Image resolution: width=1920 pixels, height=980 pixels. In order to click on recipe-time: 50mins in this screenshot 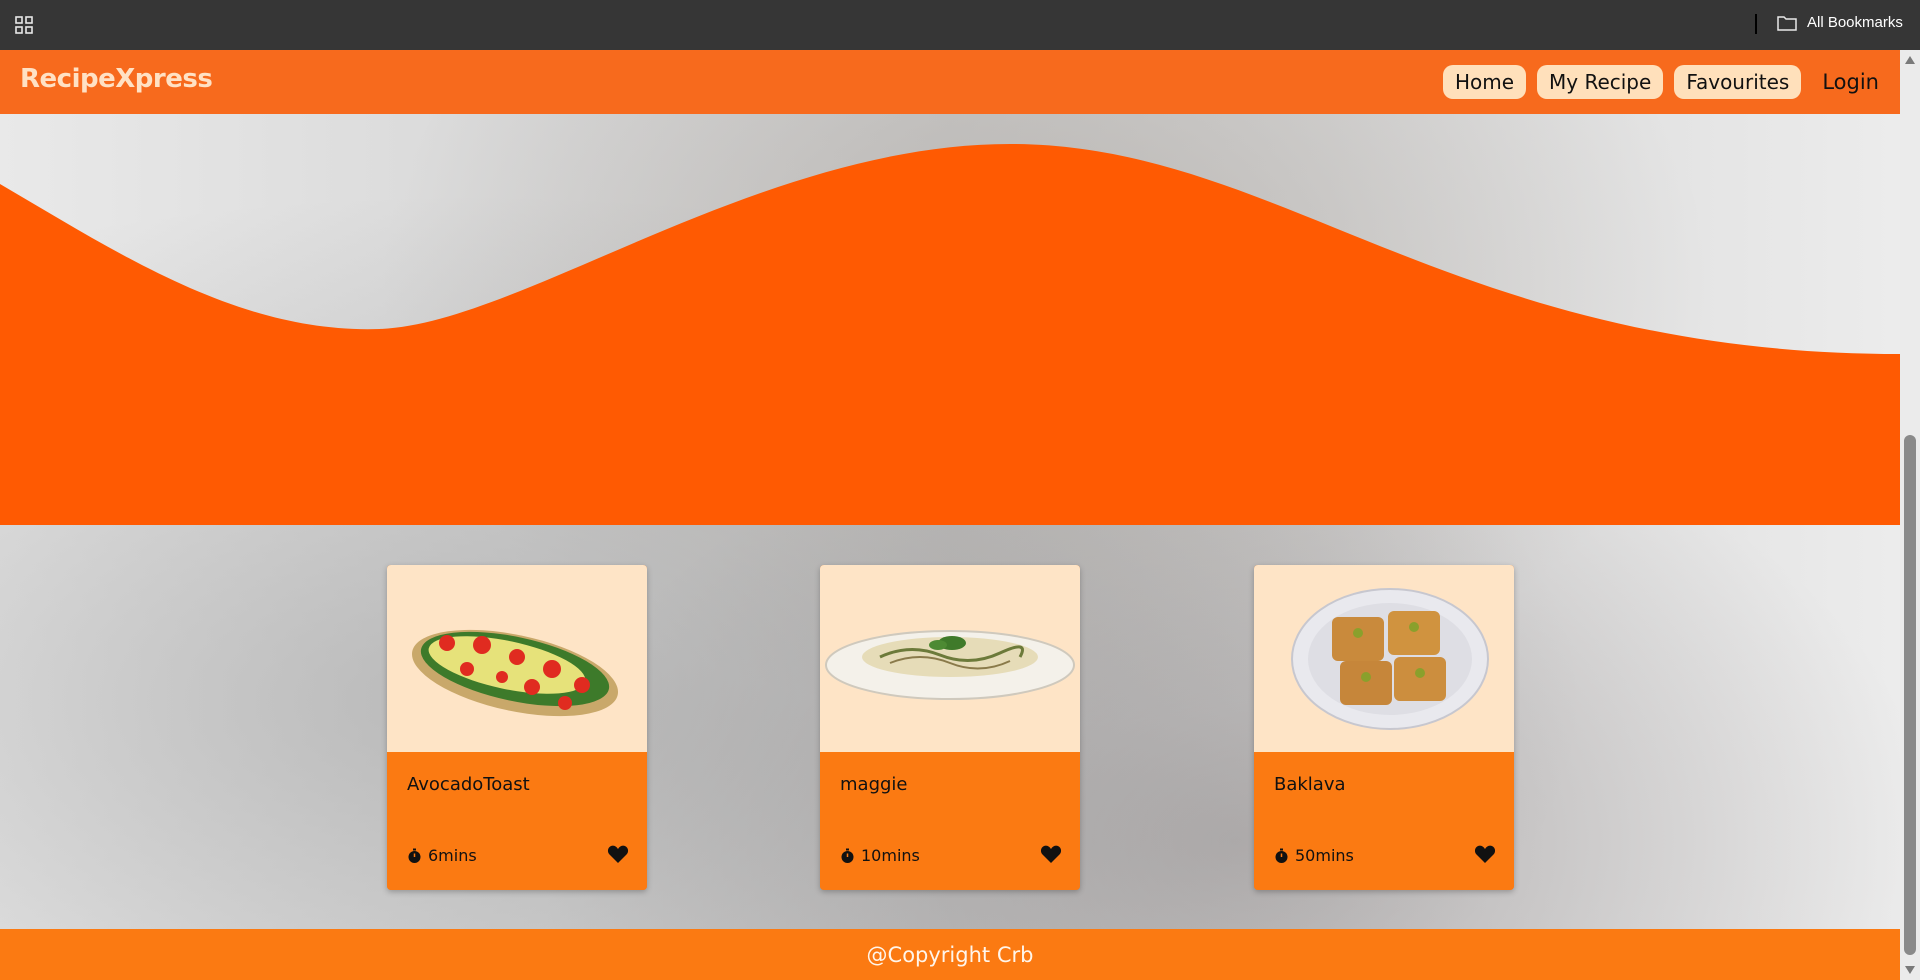, I will do `click(1314, 855)`.